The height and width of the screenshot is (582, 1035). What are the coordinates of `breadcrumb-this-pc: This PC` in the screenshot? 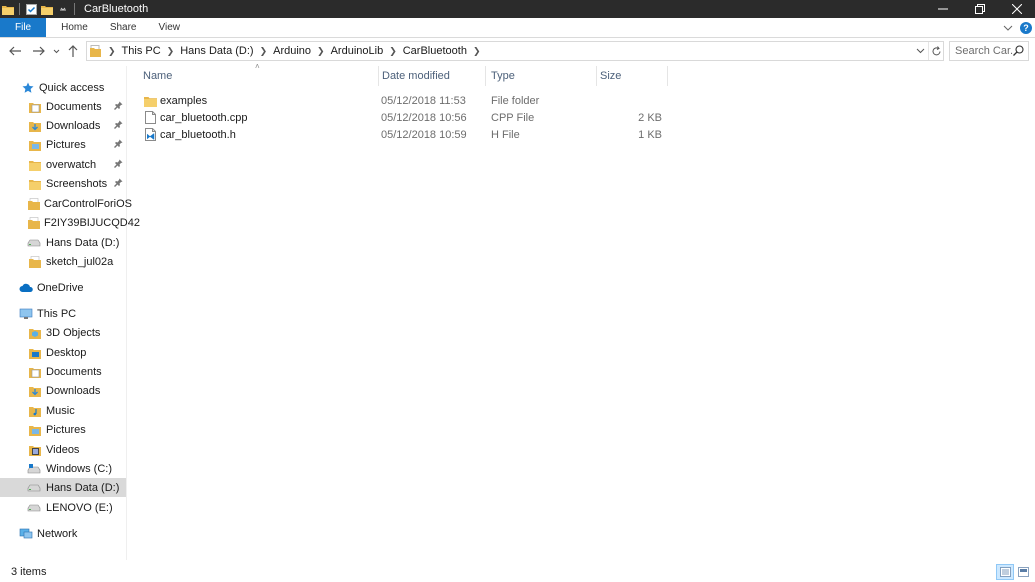 It's located at (141, 51).